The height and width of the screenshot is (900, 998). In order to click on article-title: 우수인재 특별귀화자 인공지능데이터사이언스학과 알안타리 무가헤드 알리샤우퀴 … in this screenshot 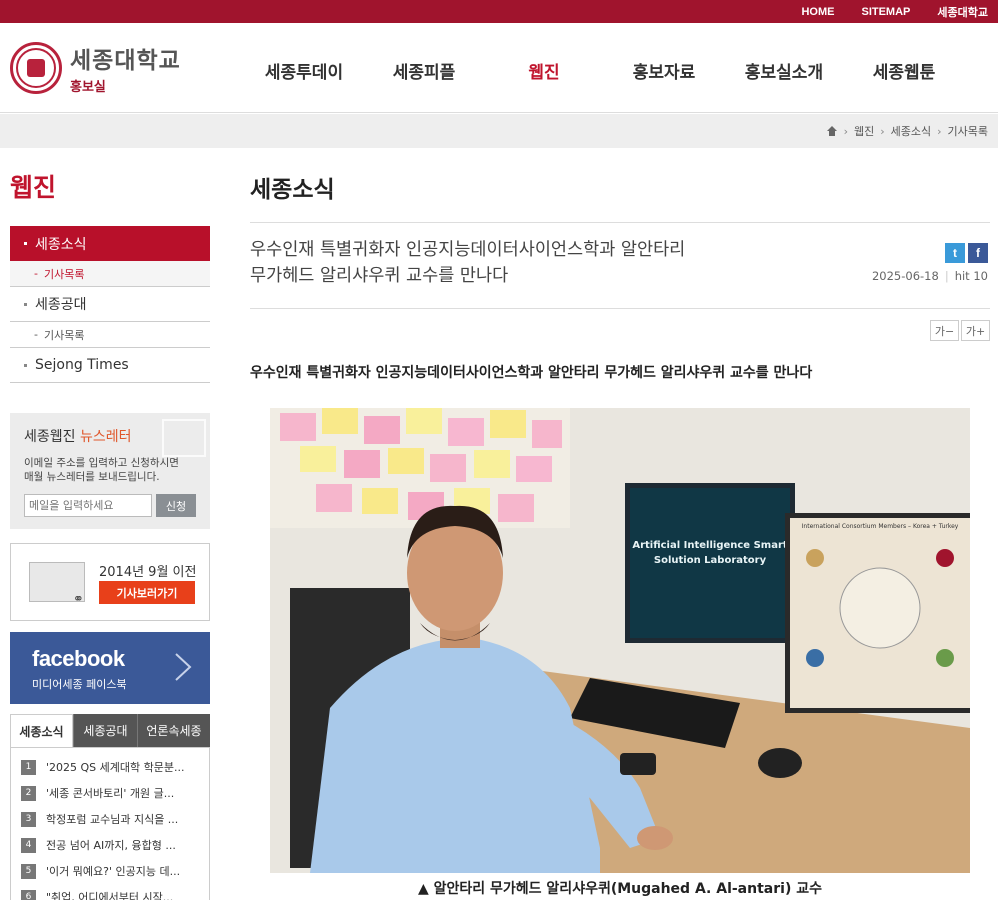, I will do `click(468, 263)`.